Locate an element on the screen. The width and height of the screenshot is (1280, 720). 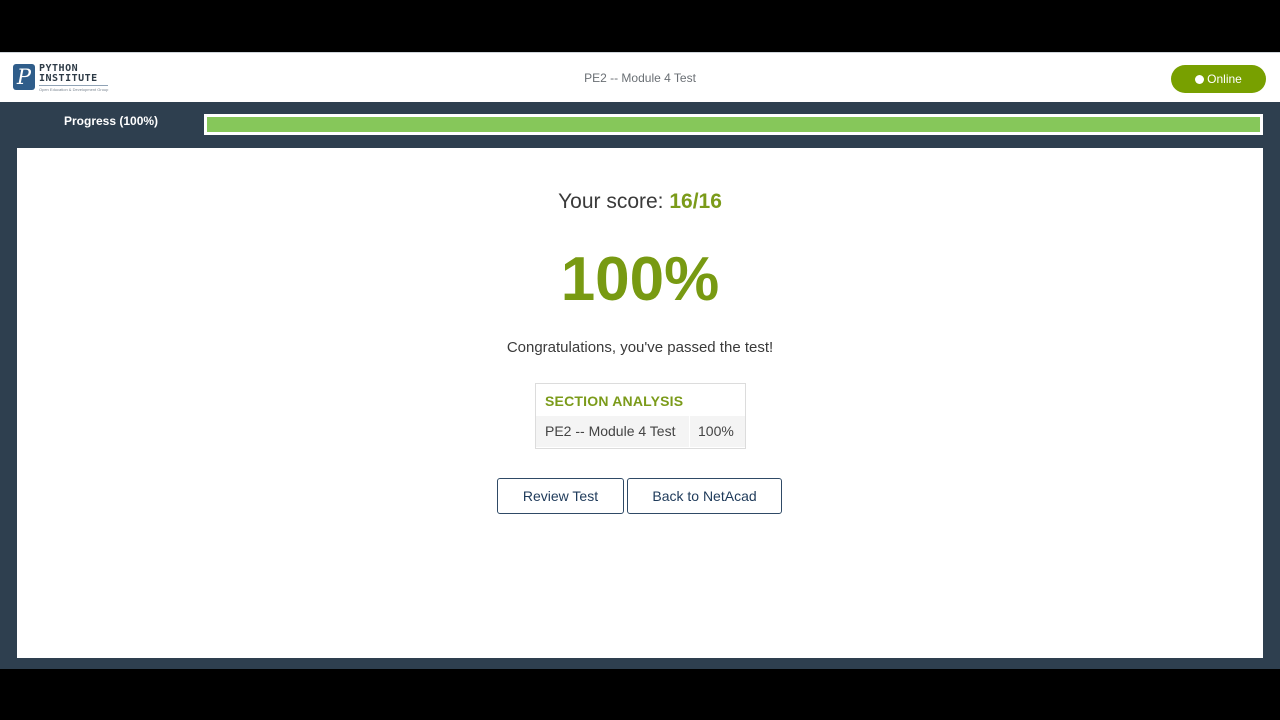
page-title: PE2 -- Module 4 Test is located at coordinates (640, 78).